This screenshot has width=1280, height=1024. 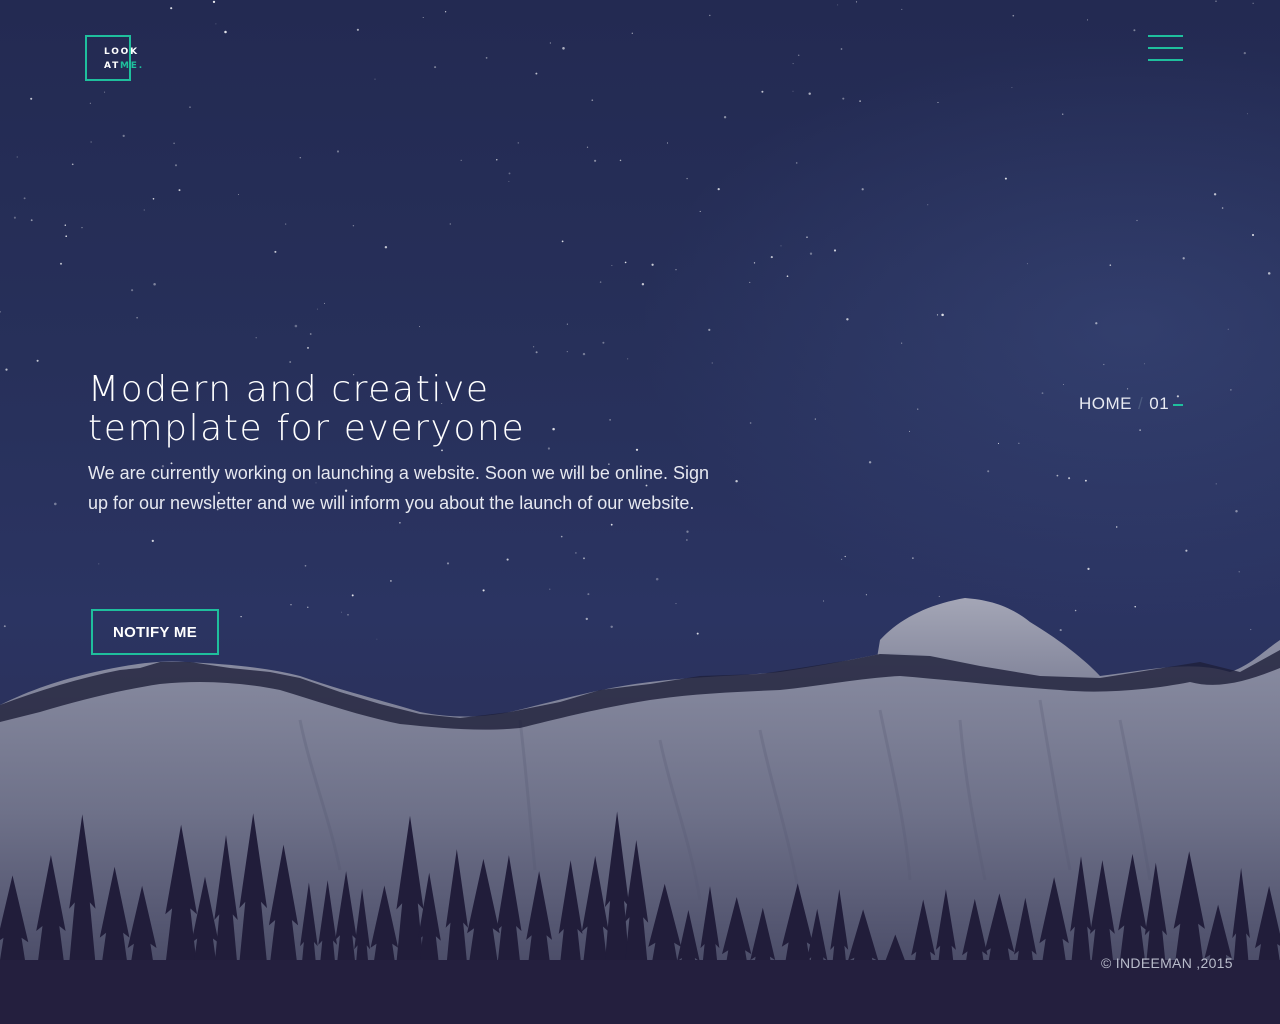 I want to click on hamburger-menu-icon, so click(x=1165, y=49).